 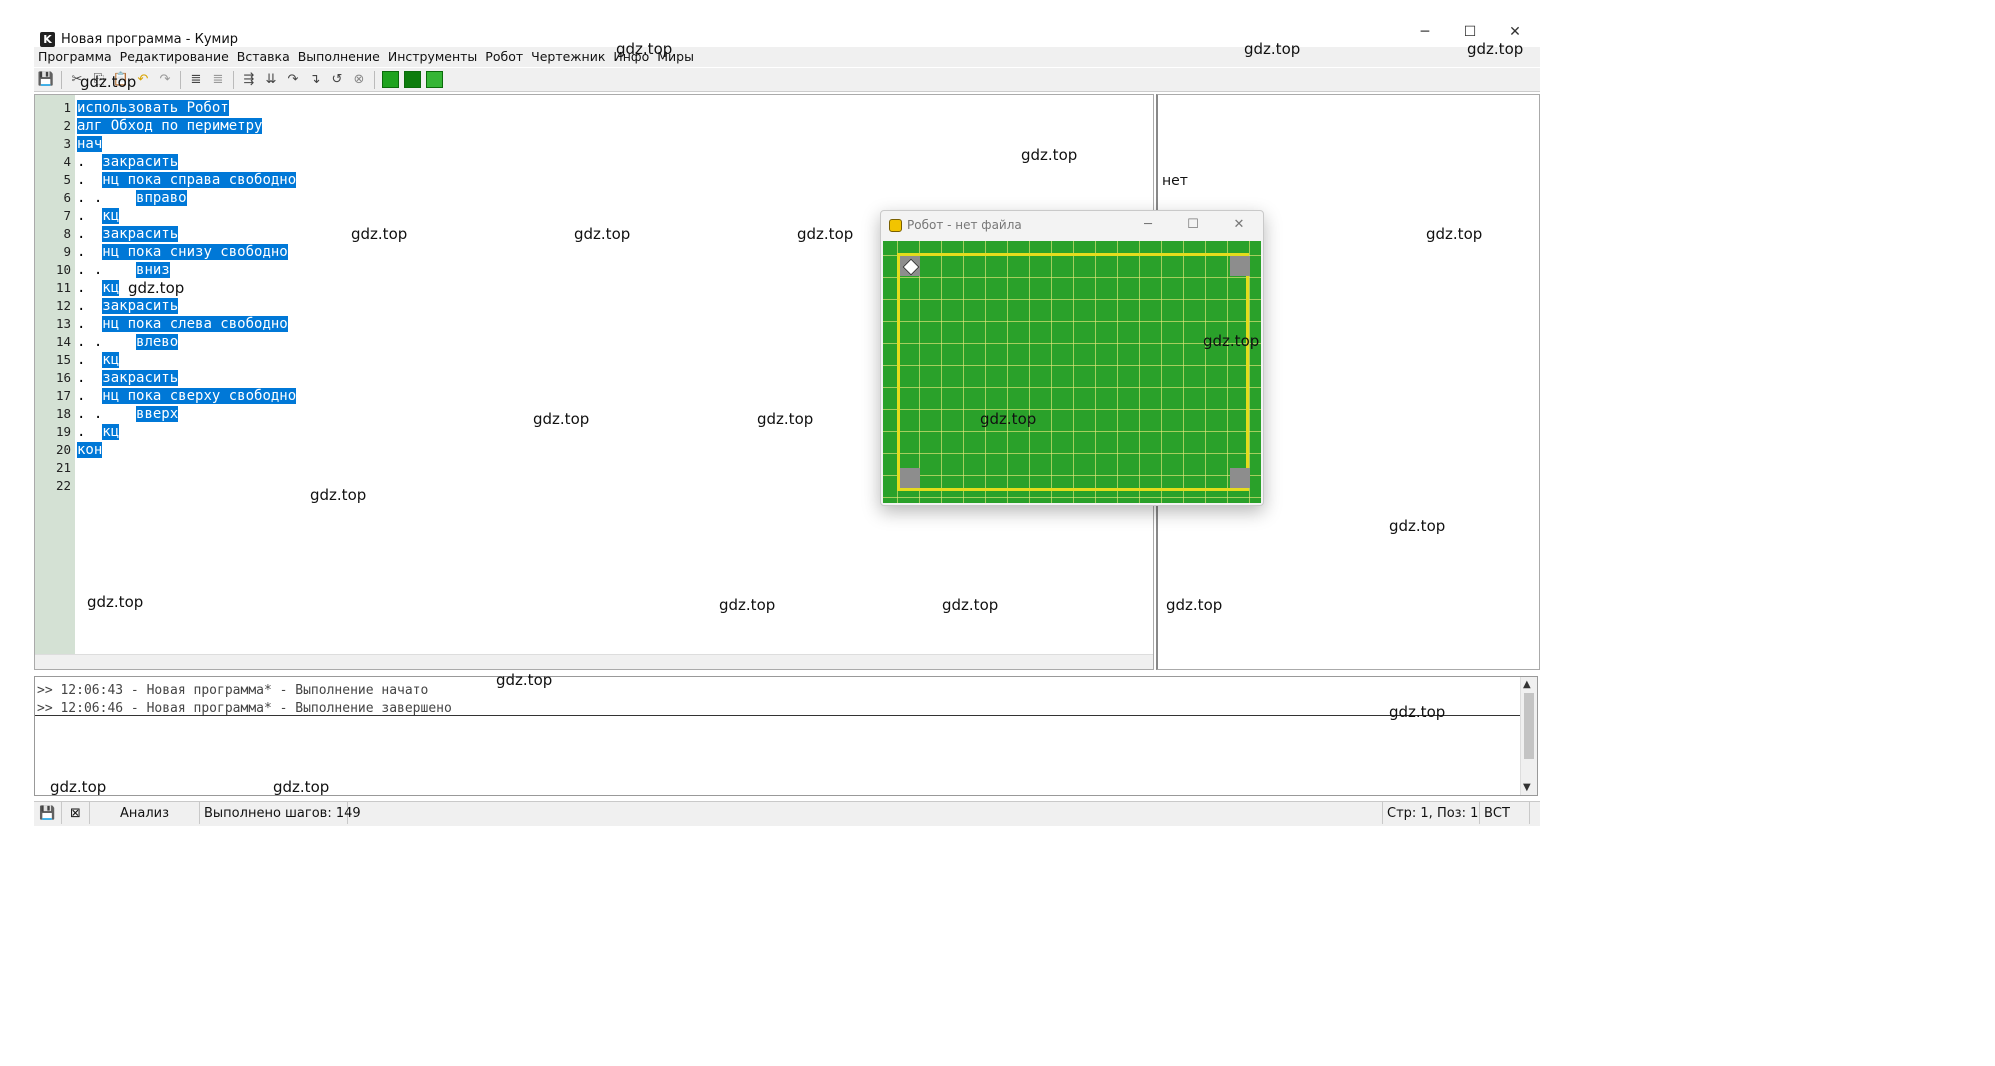 What do you see at coordinates (123, 270) in the screenshot?
I see `code-line: . . вниз` at bounding box center [123, 270].